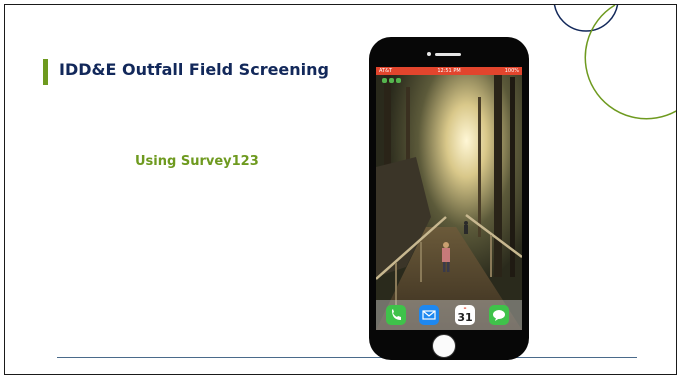 The height and width of the screenshot is (380, 683). I want to click on slide-title: IDD&E Outfall Field Screening, so click(194, 69).